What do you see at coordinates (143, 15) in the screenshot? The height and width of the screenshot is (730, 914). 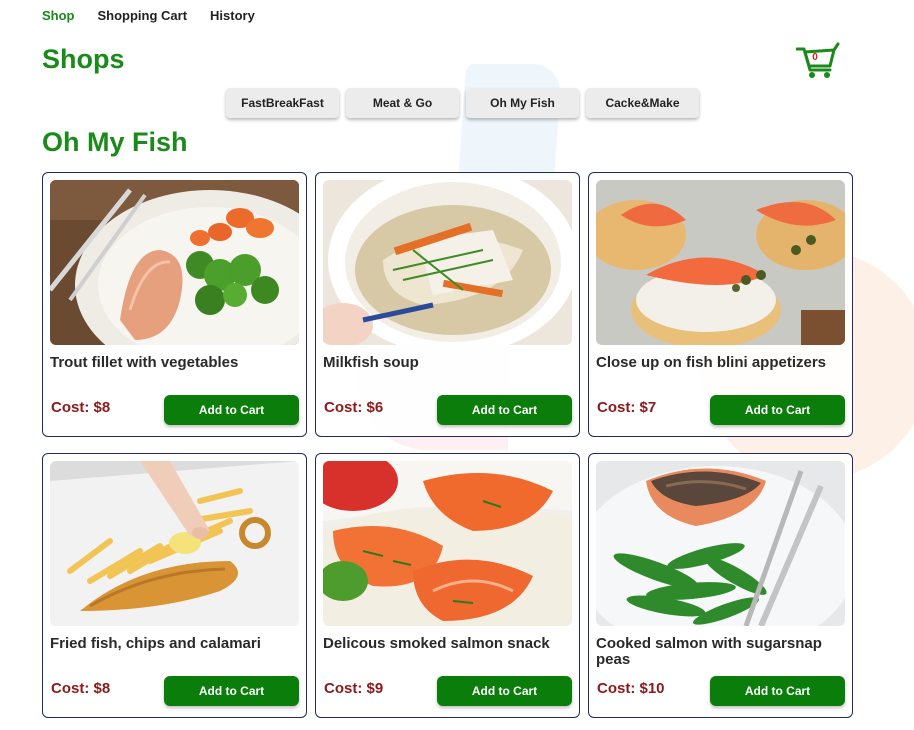 I see `nav-shopping-cart-link: Shopping Cart` at bounding box center [143, 15].